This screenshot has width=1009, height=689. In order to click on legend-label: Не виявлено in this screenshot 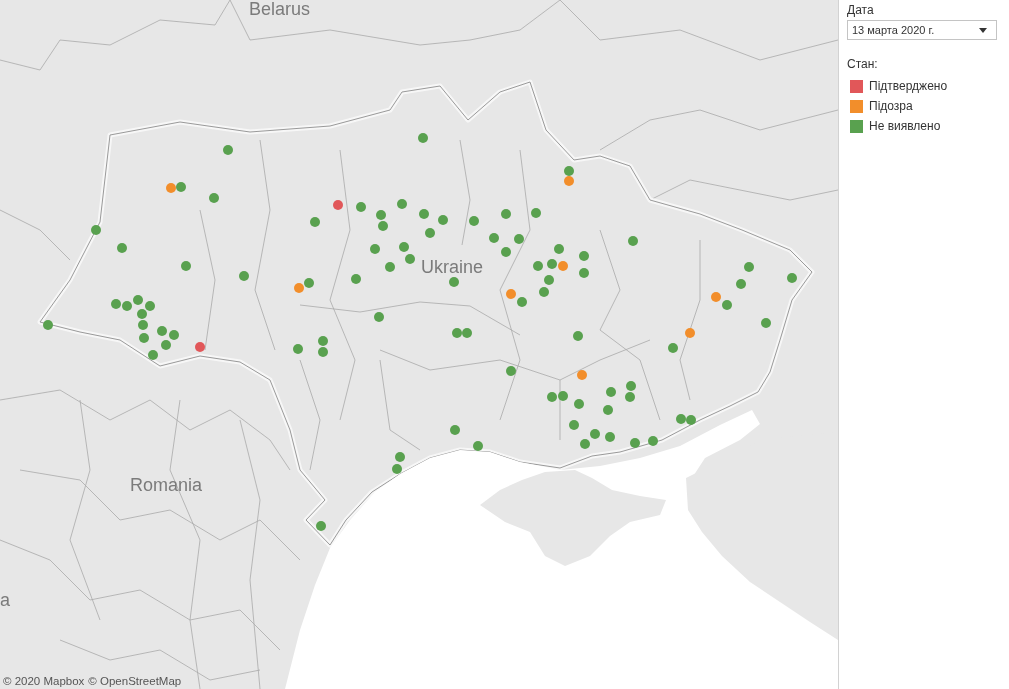, I will do `click(905, 126)`.